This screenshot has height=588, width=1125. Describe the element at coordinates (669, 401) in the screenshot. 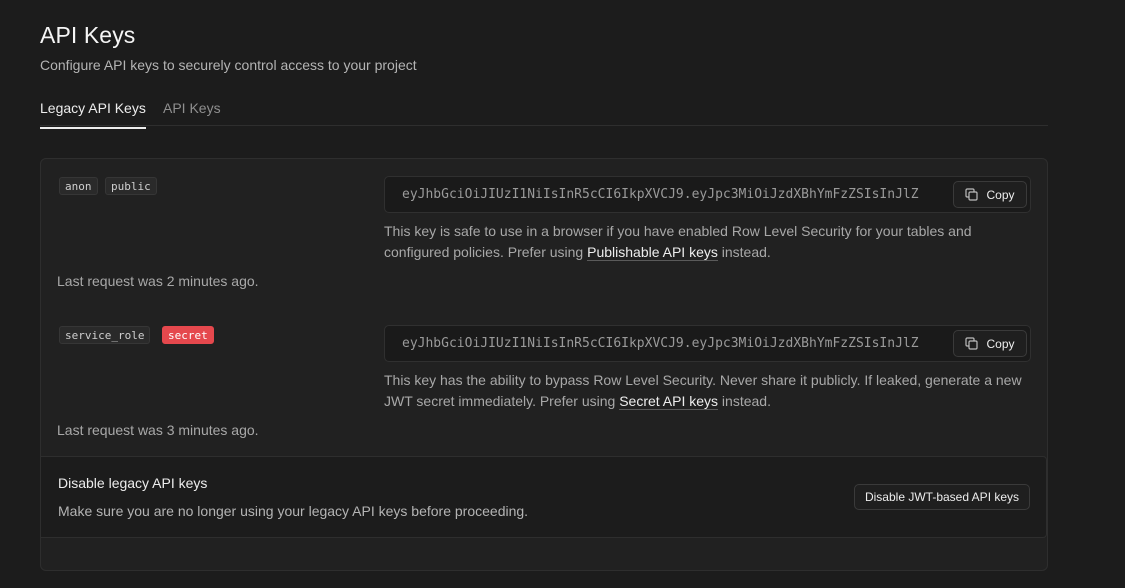

I see `secret-keys-link: Secret API keys` at that location.